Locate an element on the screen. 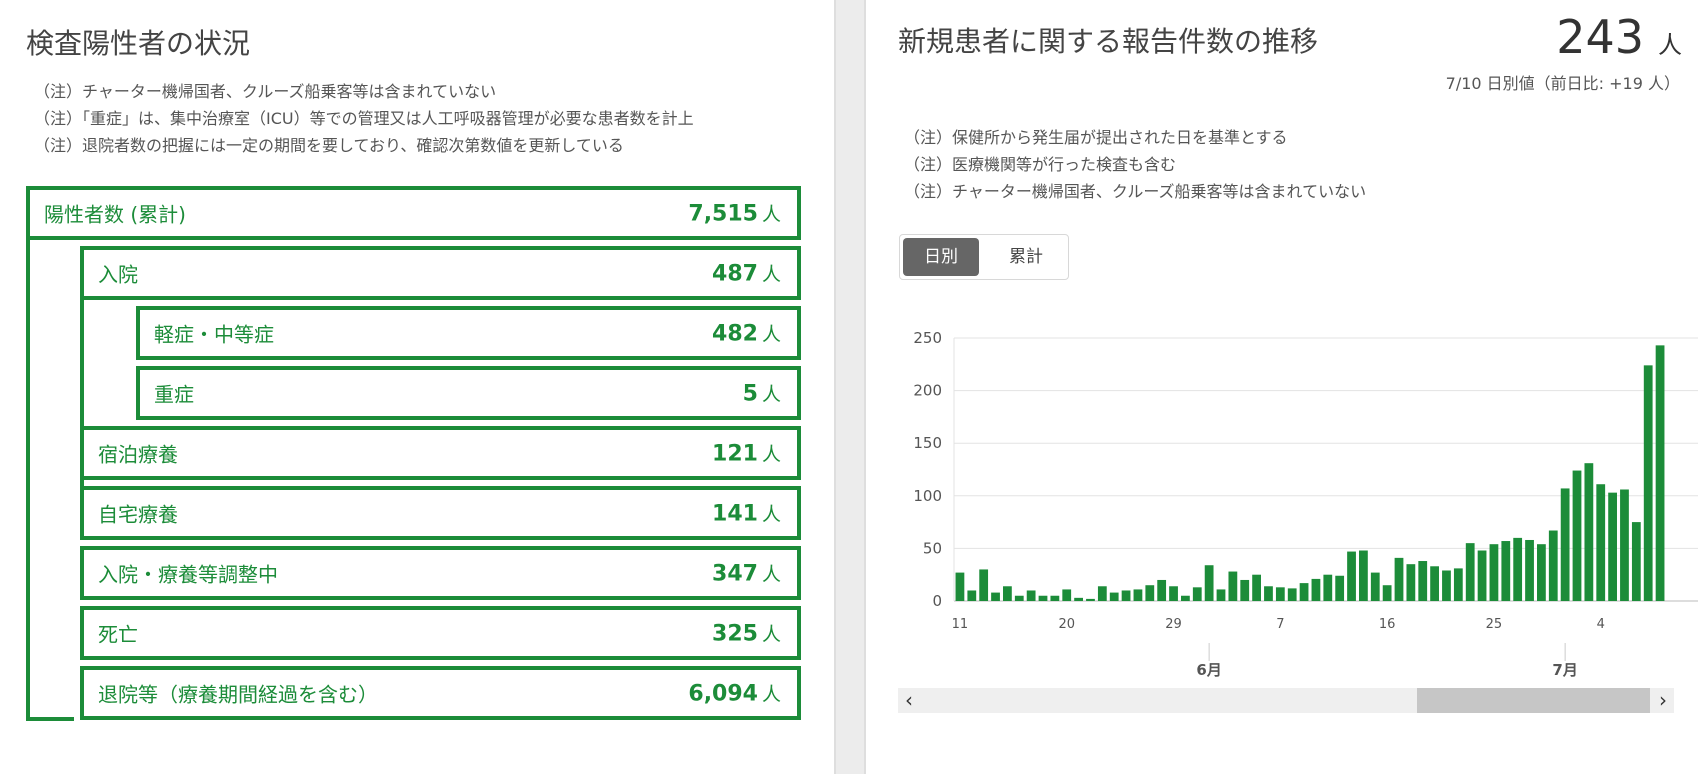 The image size is (1708, 774). toggle-daily-button: 日別 is located at coordinates (941, 257).